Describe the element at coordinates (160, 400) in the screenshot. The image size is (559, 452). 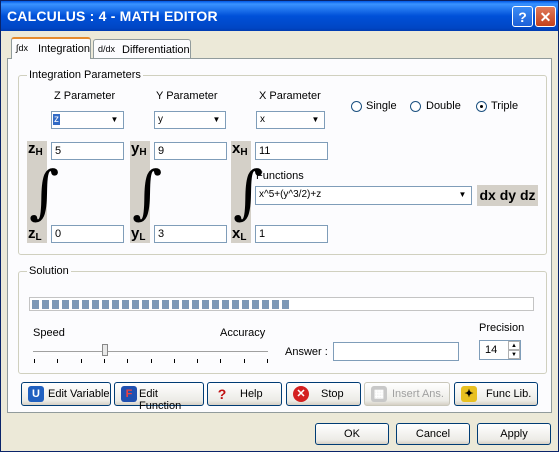
I see `edit-function-label: Edit Function` at that location.